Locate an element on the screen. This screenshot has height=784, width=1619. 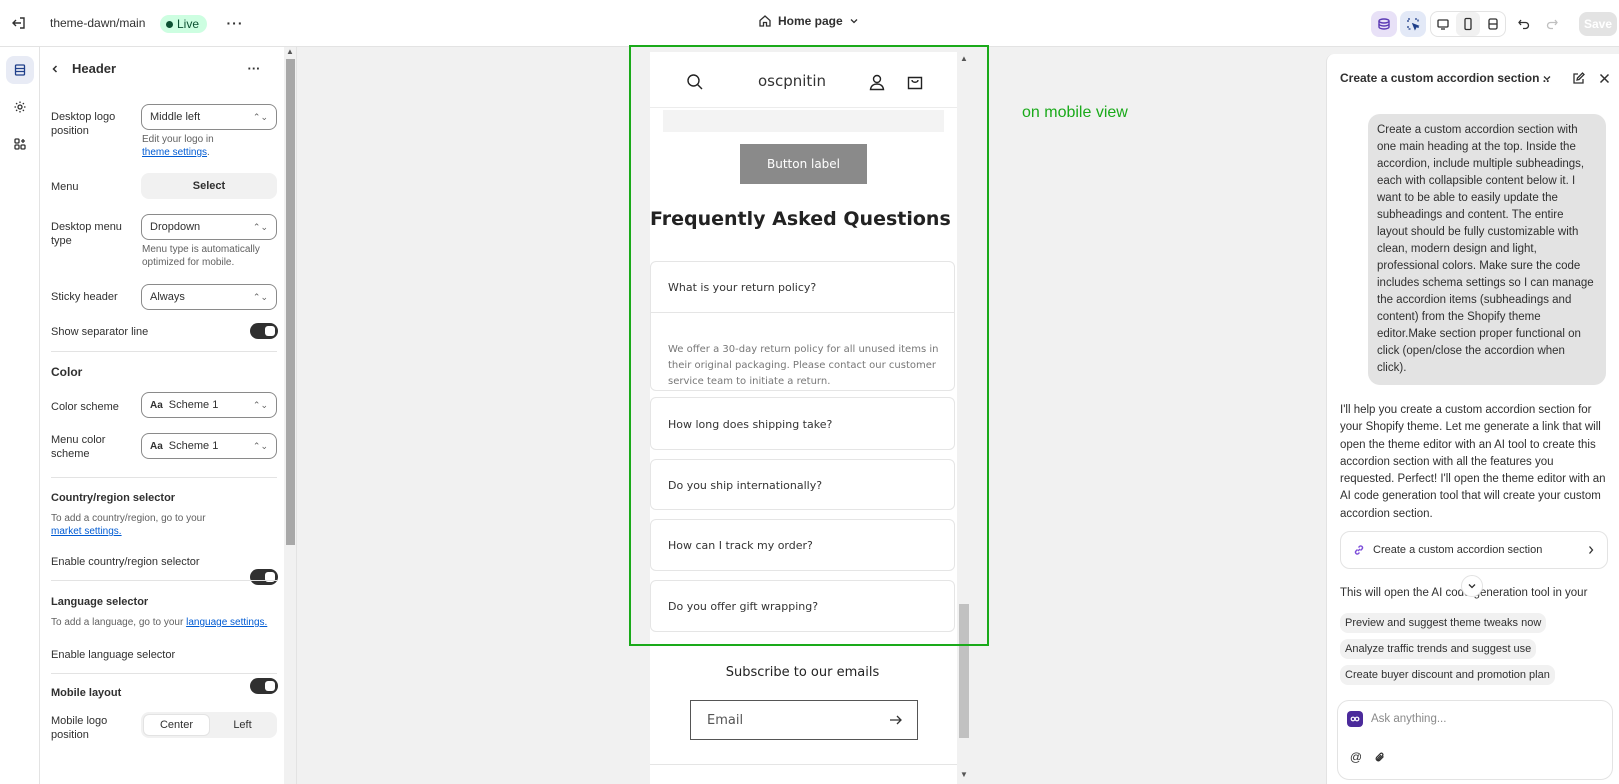
fullscreen-view-icon is located at coordinates (1492, 24).